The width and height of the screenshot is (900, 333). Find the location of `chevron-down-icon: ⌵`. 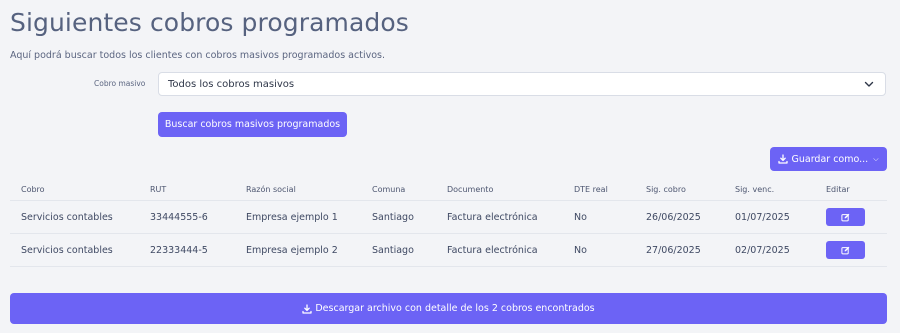

chevron-down-icon: ⌵ is located at coordinates (876, 158).